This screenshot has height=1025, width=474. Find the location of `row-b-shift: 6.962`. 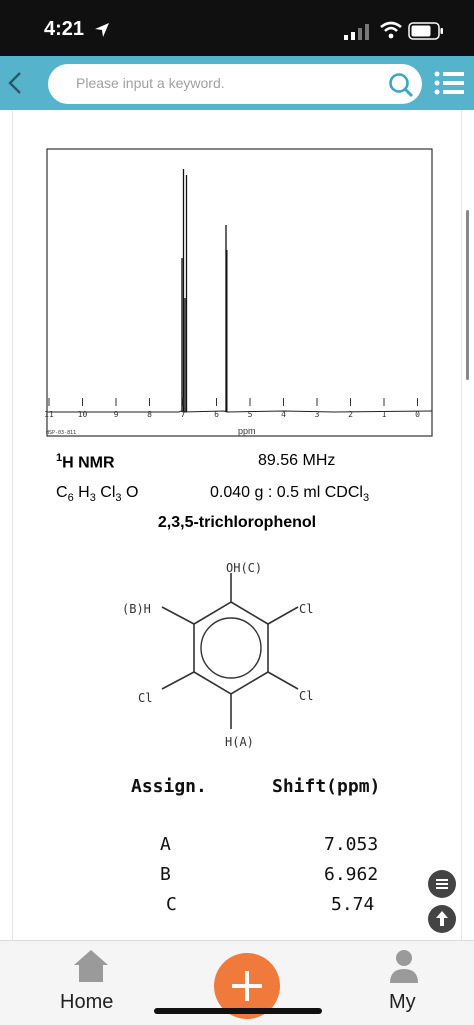

row-b-shift: 6.962 is located at coordinates (351, 874).